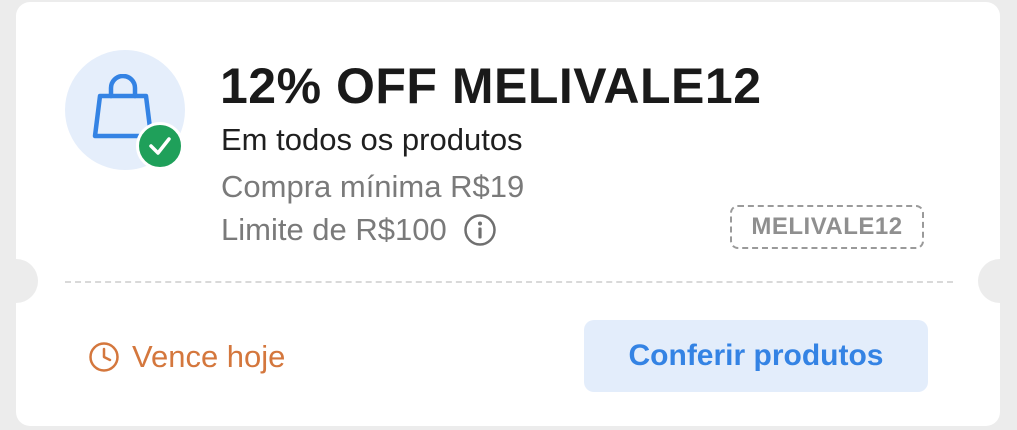 The width and height of the screenshot is (1017, 430). I want to click on checkmark-icon, so click(160, 146).